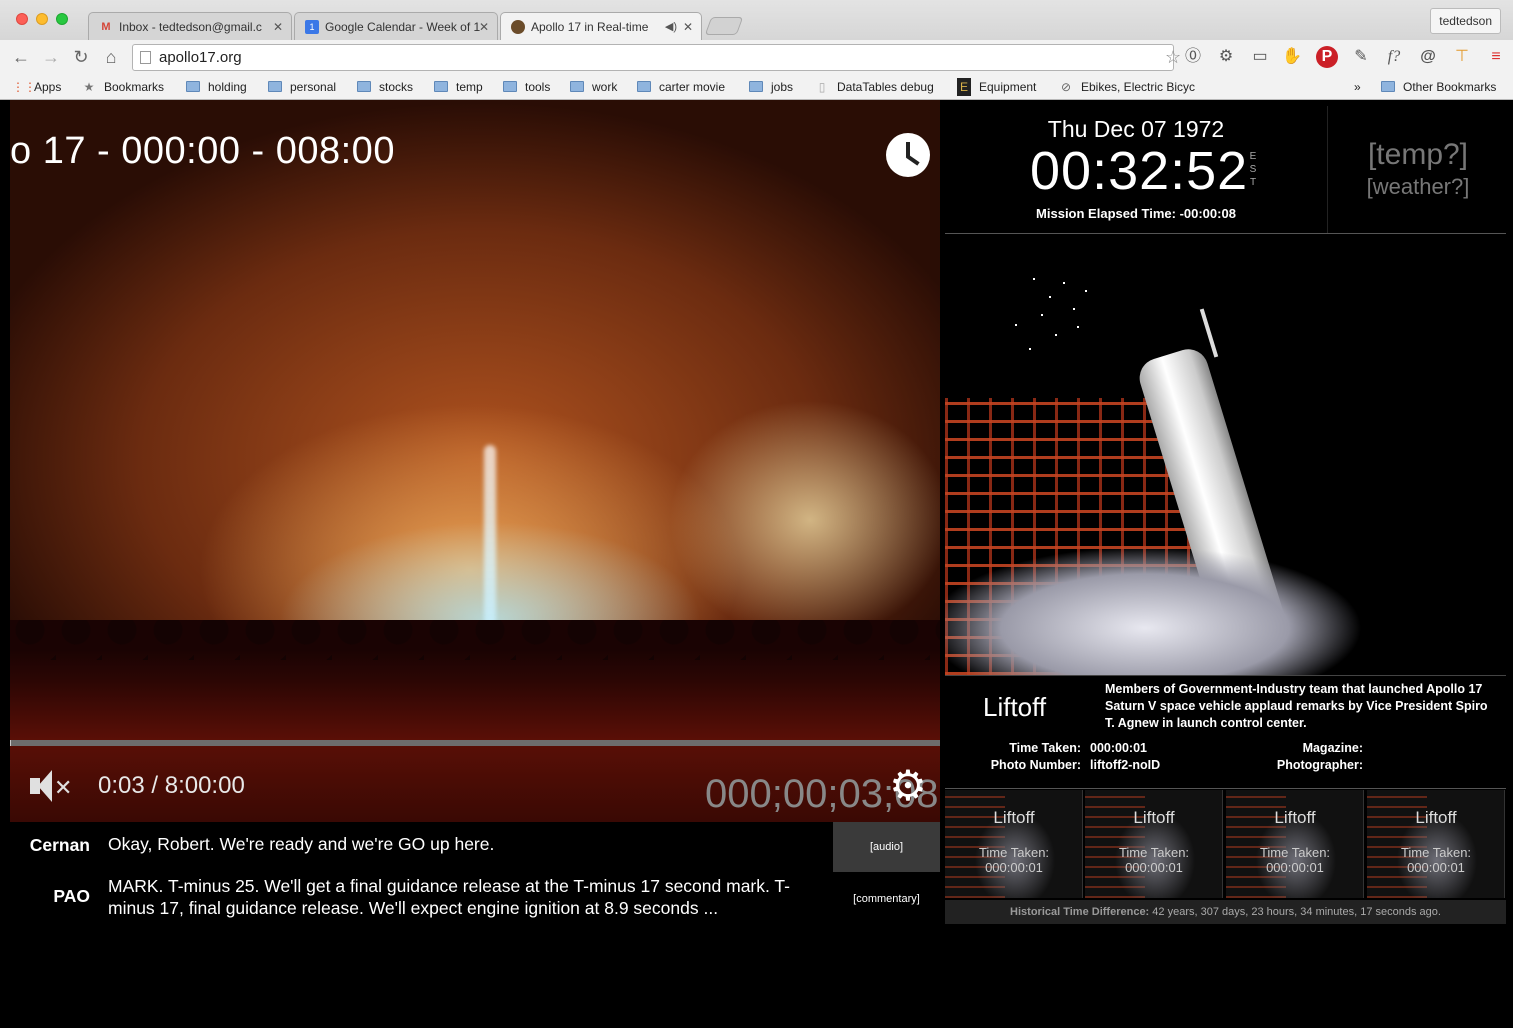  I want to click on forward-icon: →, so click(51, 57).